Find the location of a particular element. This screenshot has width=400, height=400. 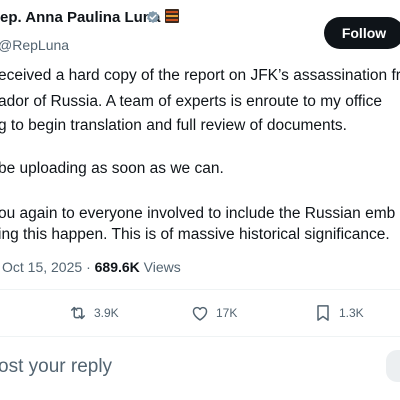

reply-button is located at coordinates (393, 366).